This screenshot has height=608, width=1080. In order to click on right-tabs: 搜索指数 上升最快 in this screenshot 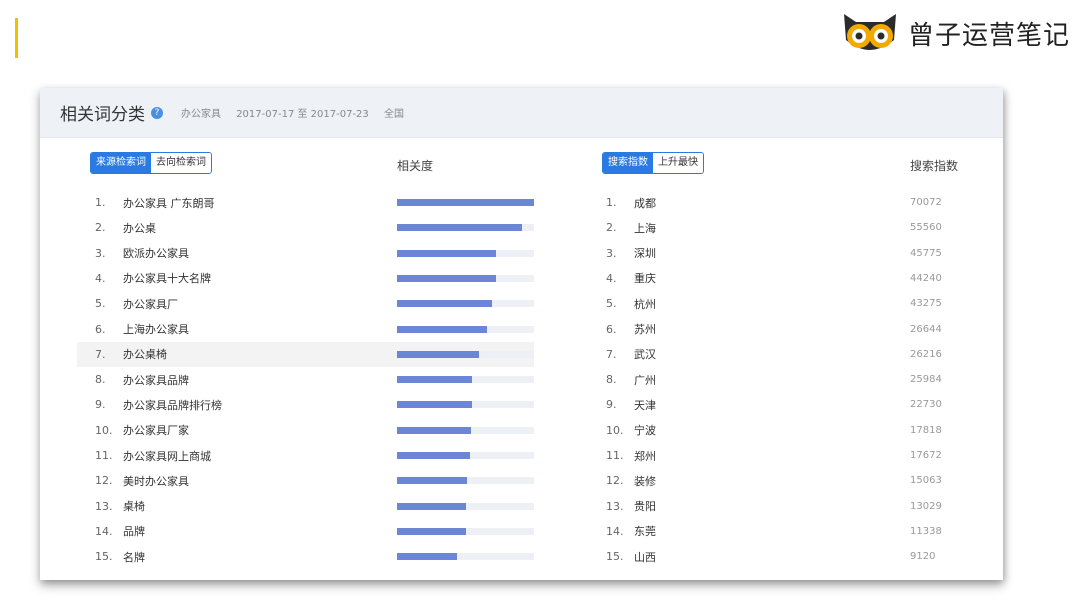, I will do `click(653, 163)`.